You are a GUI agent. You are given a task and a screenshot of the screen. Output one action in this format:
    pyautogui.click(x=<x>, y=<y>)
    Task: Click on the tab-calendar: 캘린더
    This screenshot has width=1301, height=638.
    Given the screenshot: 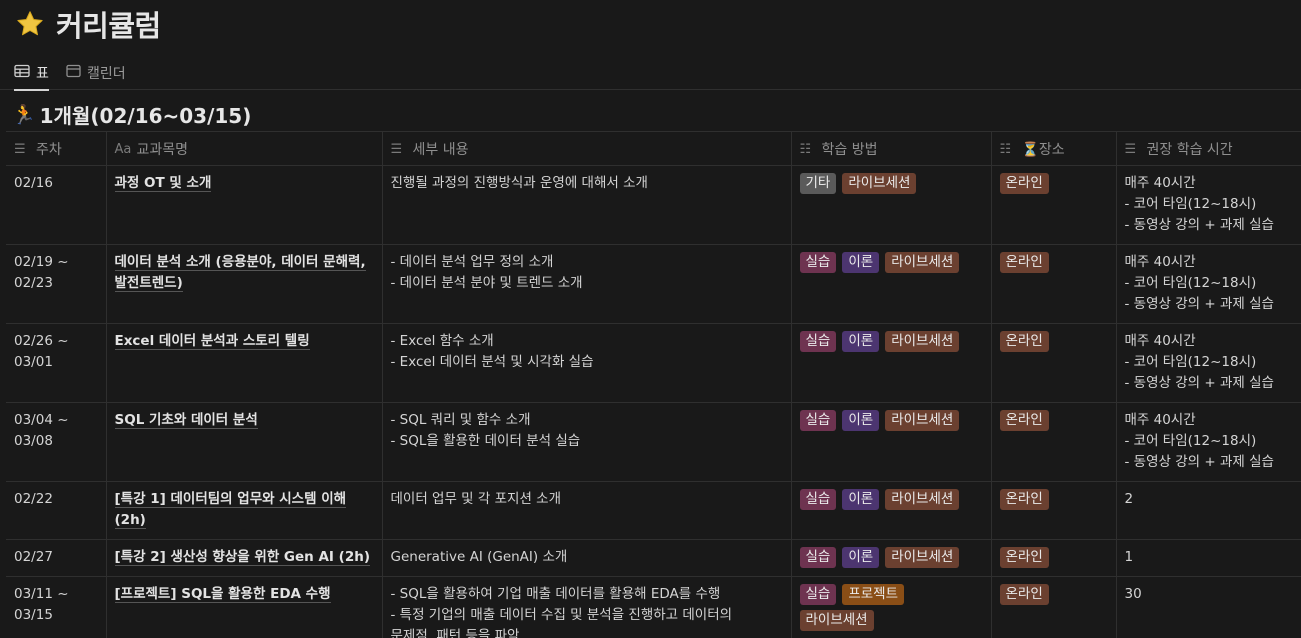 What is the action you would take?
    pyautogui.click(x=96, y=73)
    